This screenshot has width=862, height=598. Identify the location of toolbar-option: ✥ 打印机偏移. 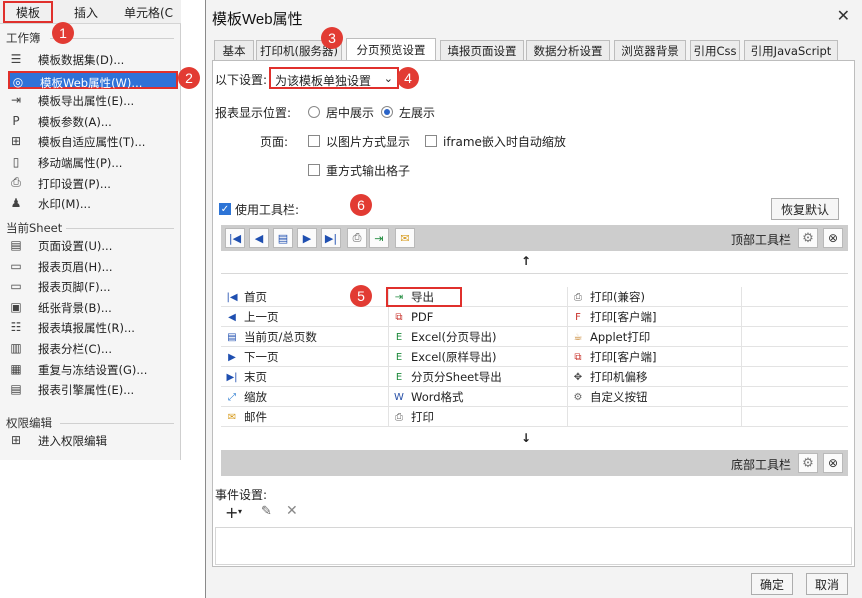
(609, 377).